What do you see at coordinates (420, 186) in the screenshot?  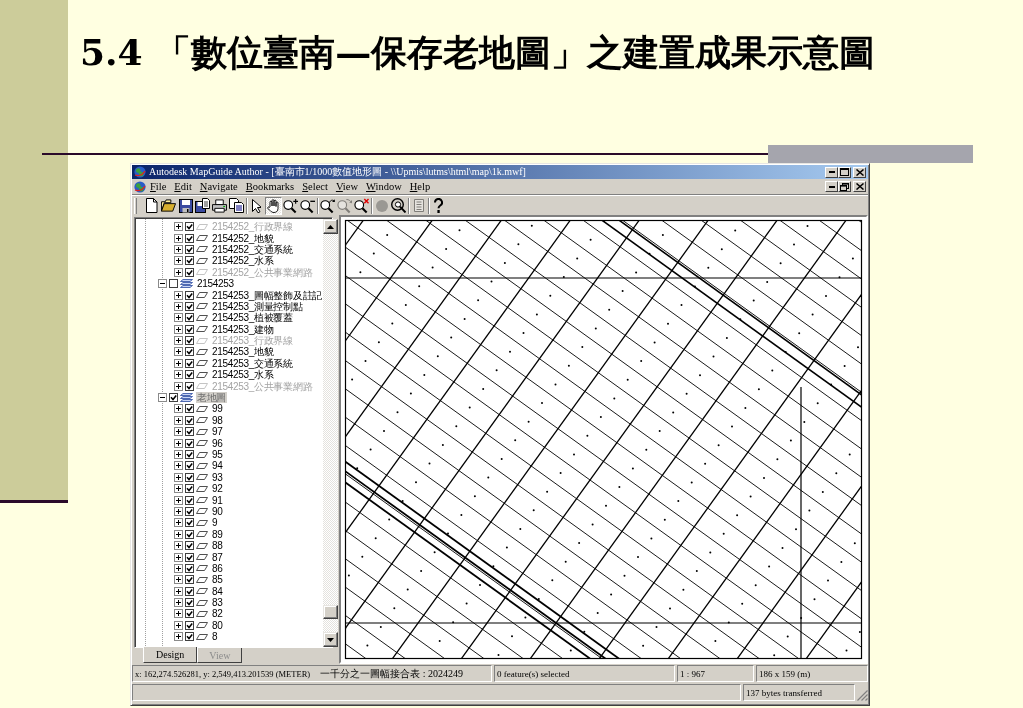 I see `menu-item: Help` at bounding box center [420, 186].